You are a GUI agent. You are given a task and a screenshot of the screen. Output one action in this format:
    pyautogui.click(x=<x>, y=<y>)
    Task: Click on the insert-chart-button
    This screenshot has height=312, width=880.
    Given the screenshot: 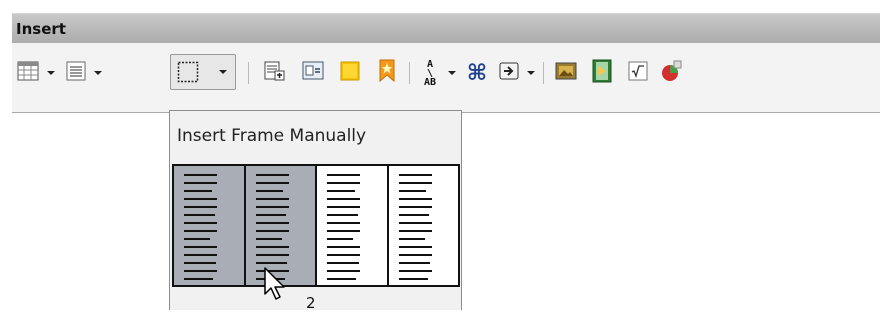 What is the action you would take?
    pyautogui.click(x=671, y=73)
    